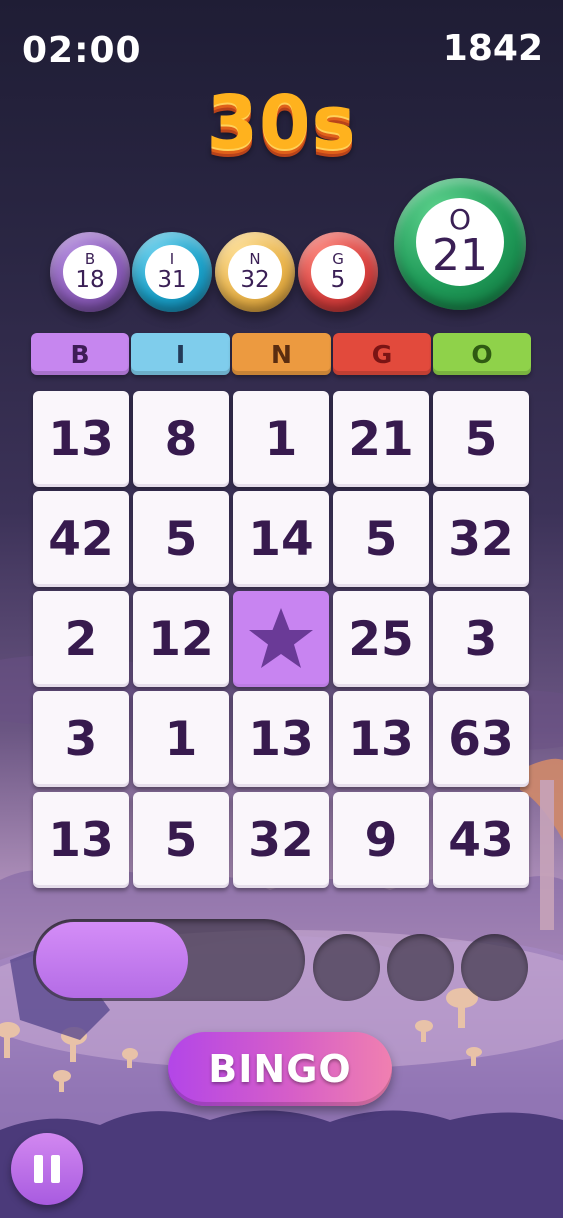 The image size is (563, 1218). I want to click on board-cell: 63, so click(481, 739).